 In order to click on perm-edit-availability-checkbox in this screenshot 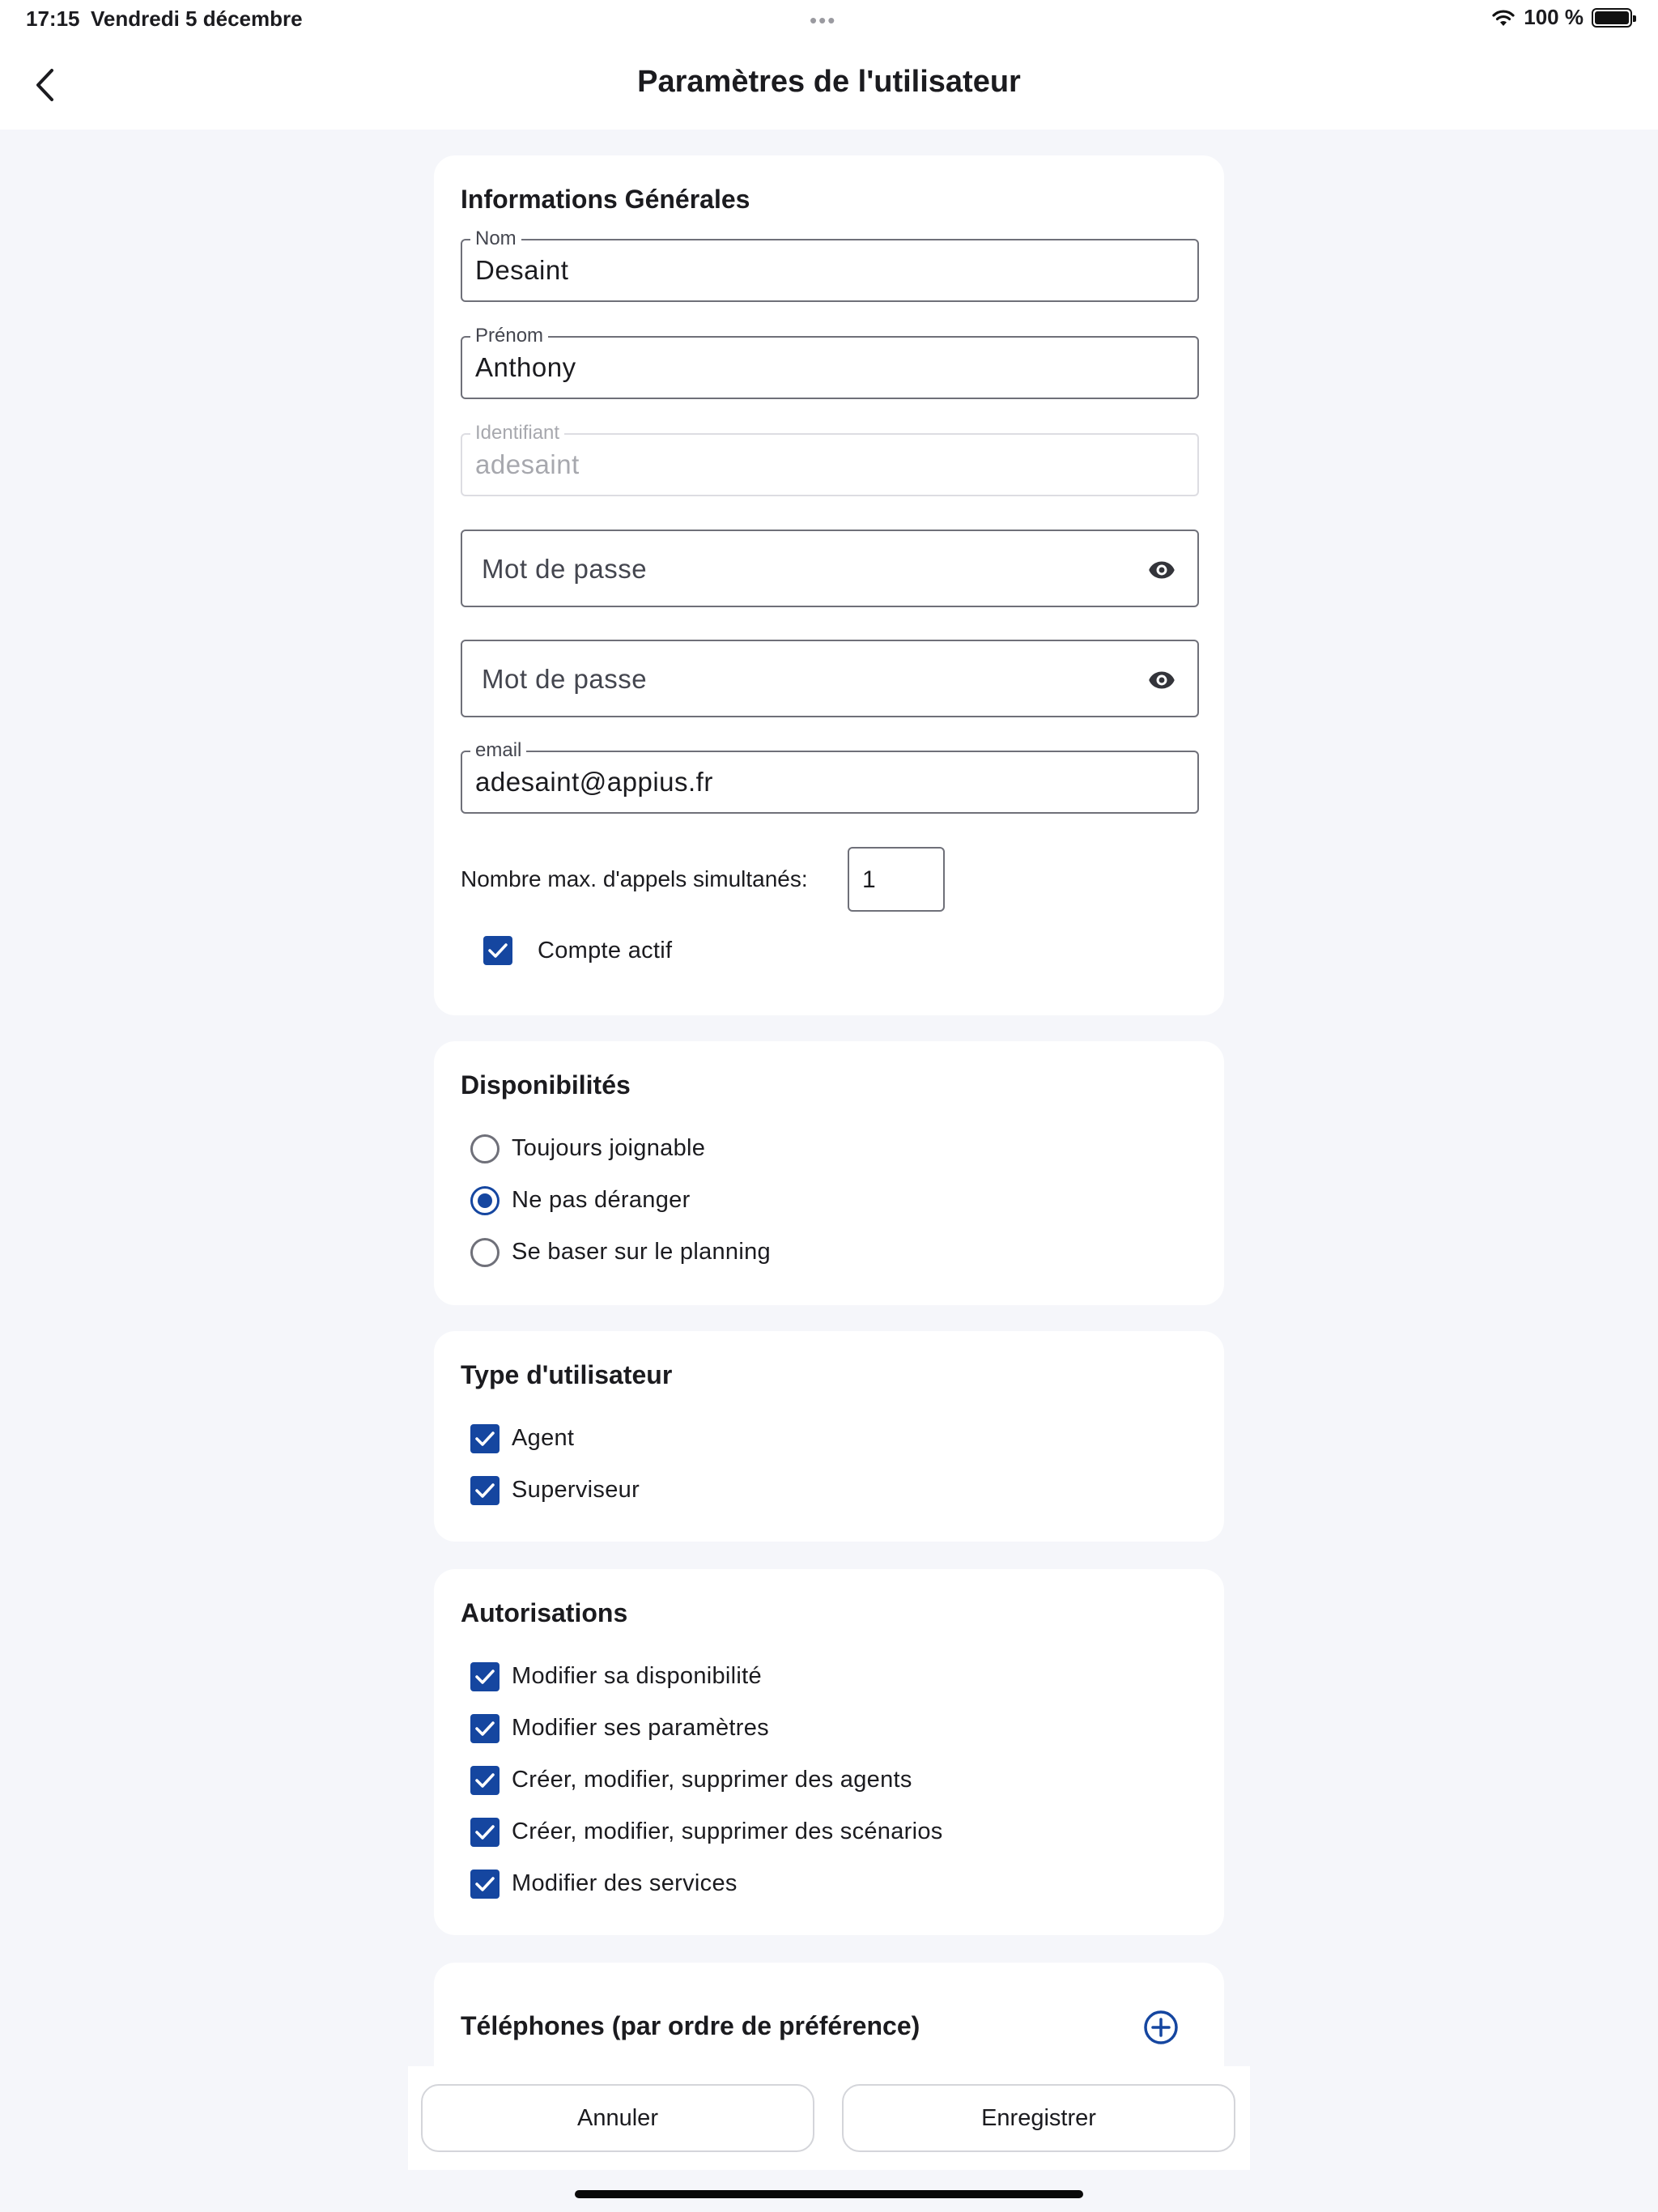, I will do `click(485, 1677)`.